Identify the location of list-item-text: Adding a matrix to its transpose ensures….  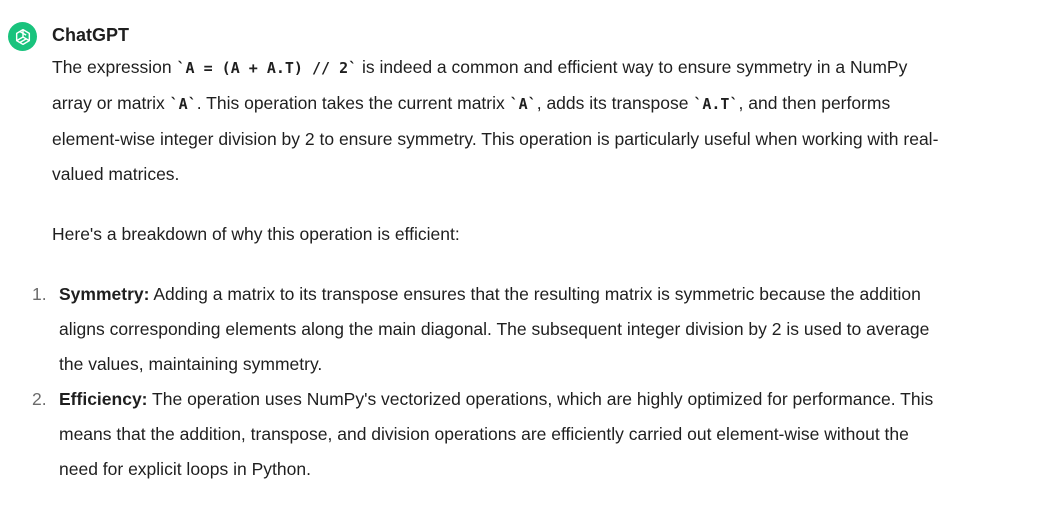
(494, 329).